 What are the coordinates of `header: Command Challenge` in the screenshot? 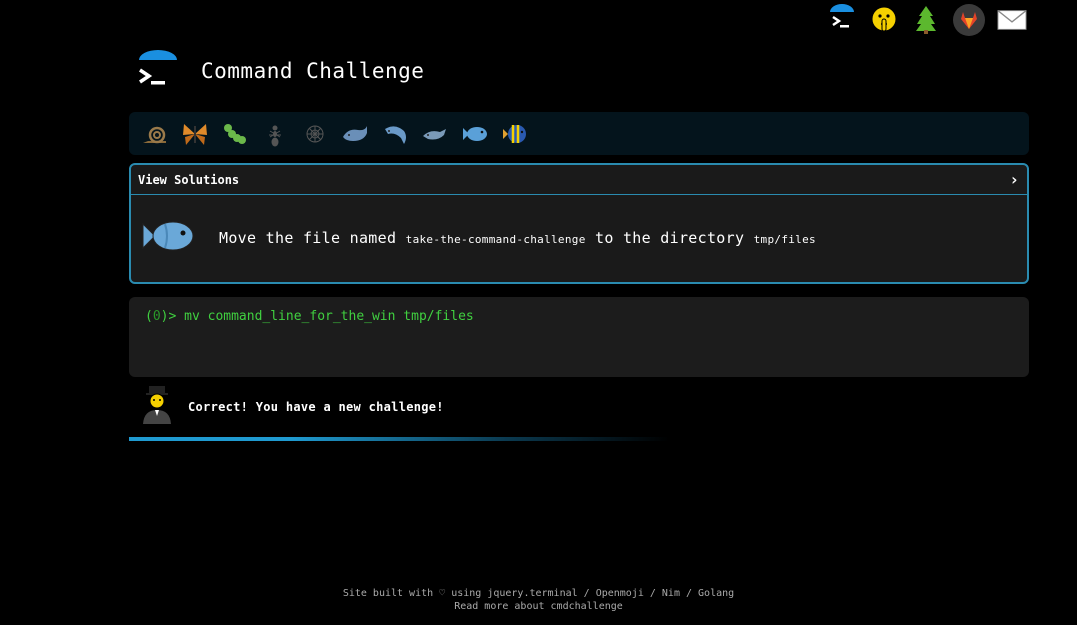 It's located at (279, 71).